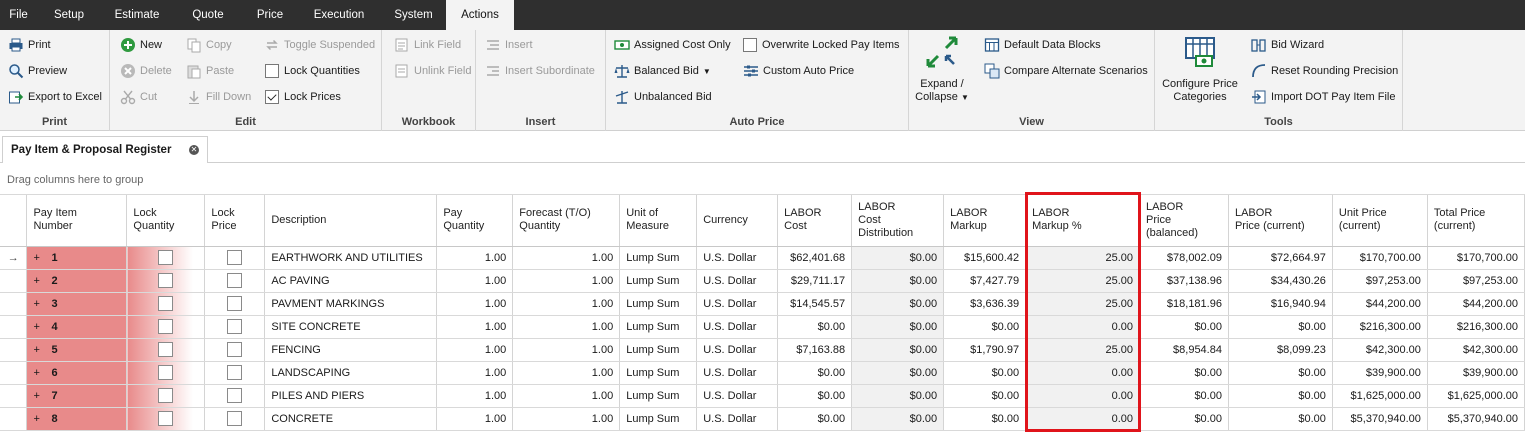  Describe the element at coordinates (1380, 304) in the screenshot. I see `unit-price-cell: $44,200.00` at that location.